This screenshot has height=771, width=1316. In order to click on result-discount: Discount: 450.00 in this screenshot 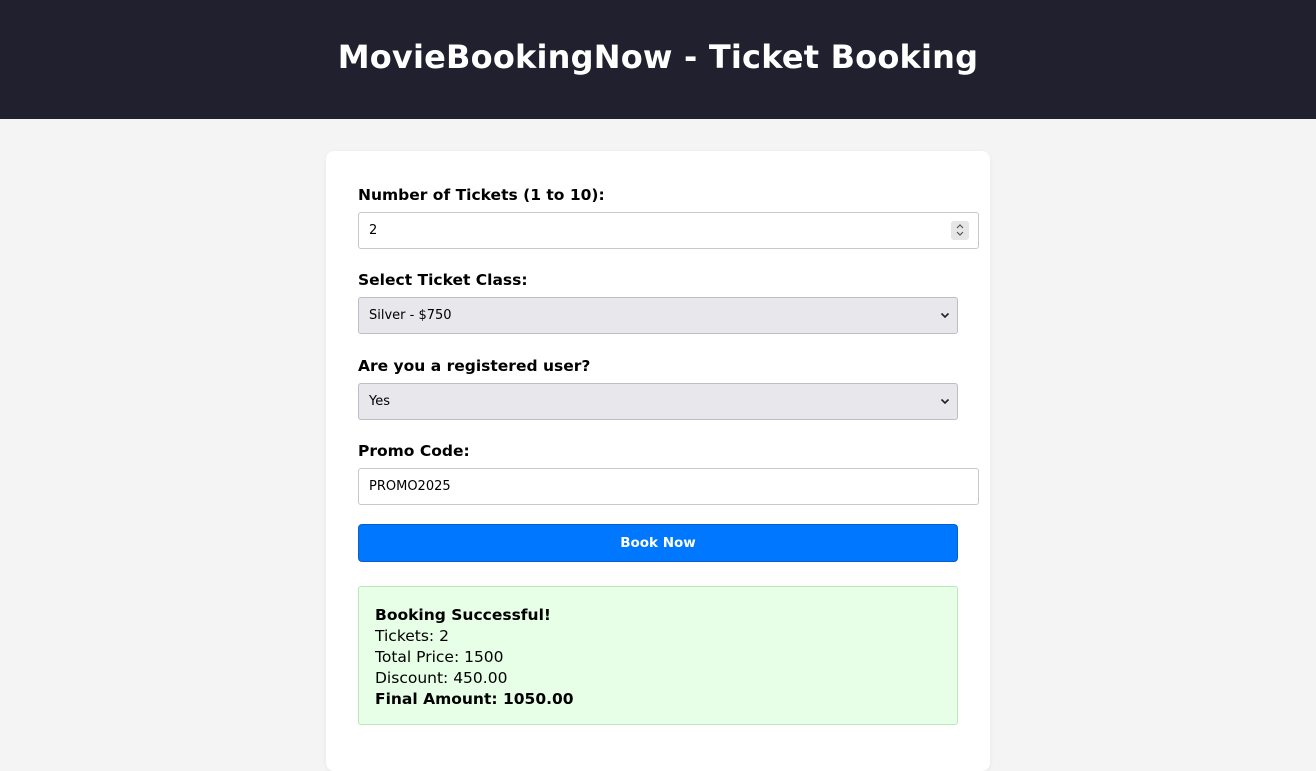, I will do `click(441, 678)`.